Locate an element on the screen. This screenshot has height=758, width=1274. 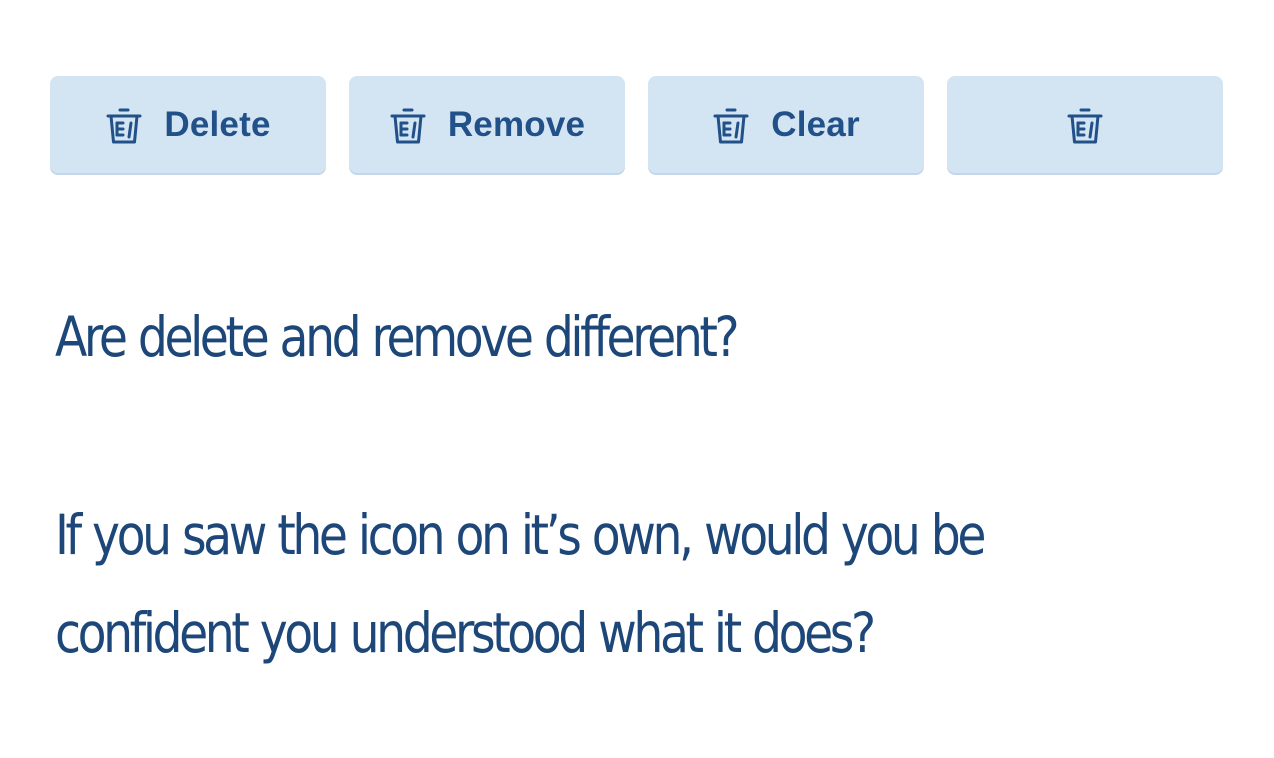
delete-button: Delete is located at coordinates (188, 124).